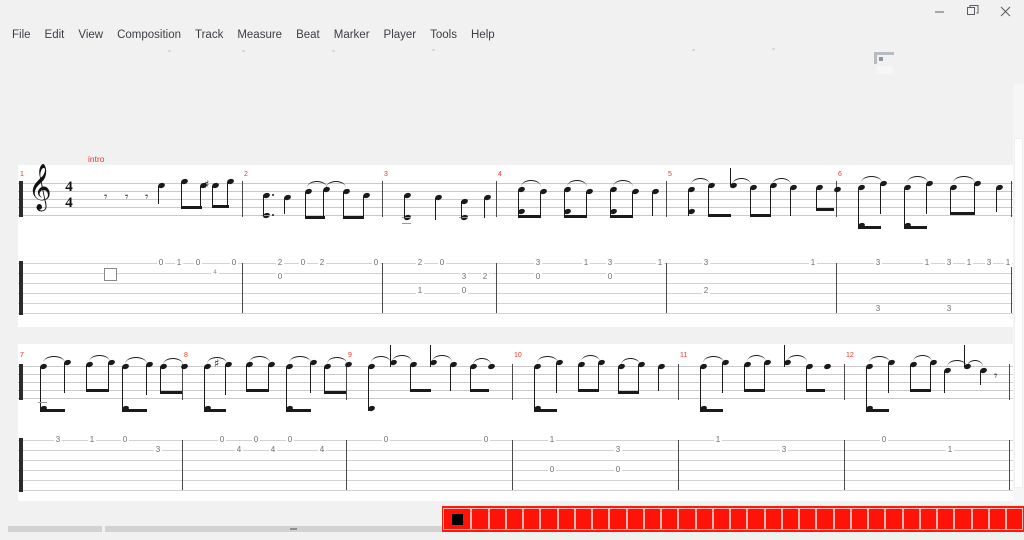 The width and height of the screenshot is (1024, 540). Describe the element at coordinates (96, 159) in the screenshot. I see `section-marker-intro: intro` at that location.